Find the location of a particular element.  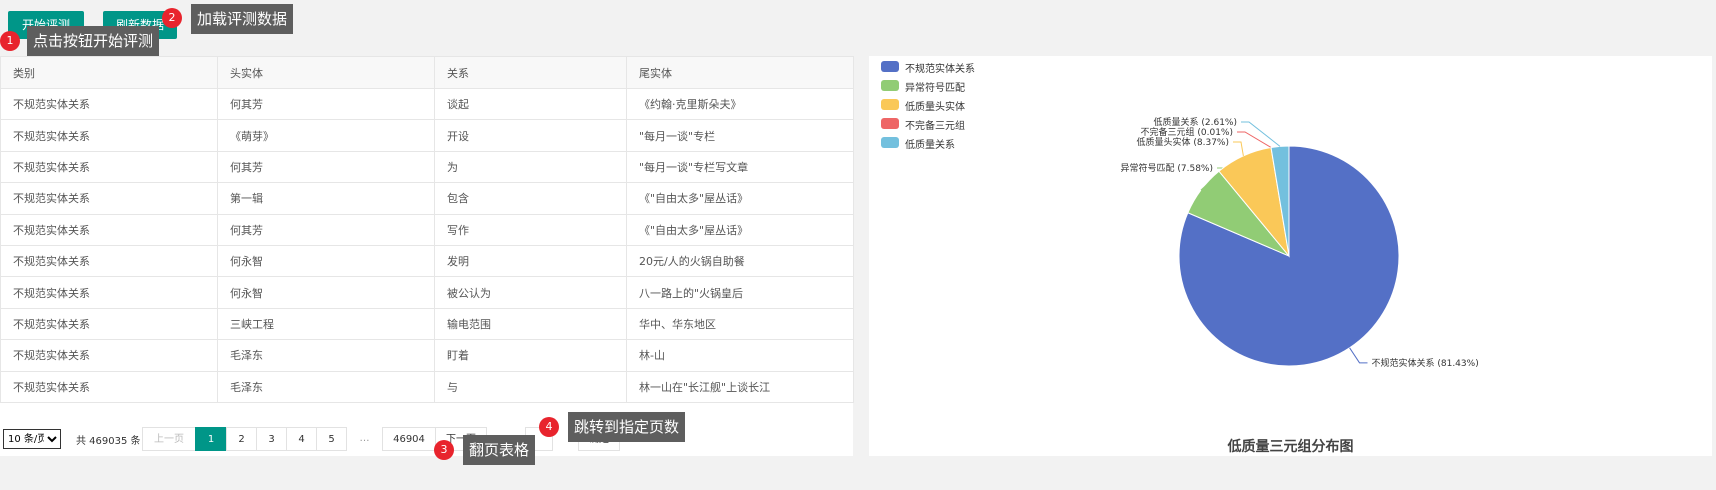

pie-data-label: 异常符号匹配 (7.58%) is located at coordinates (1167, 168).